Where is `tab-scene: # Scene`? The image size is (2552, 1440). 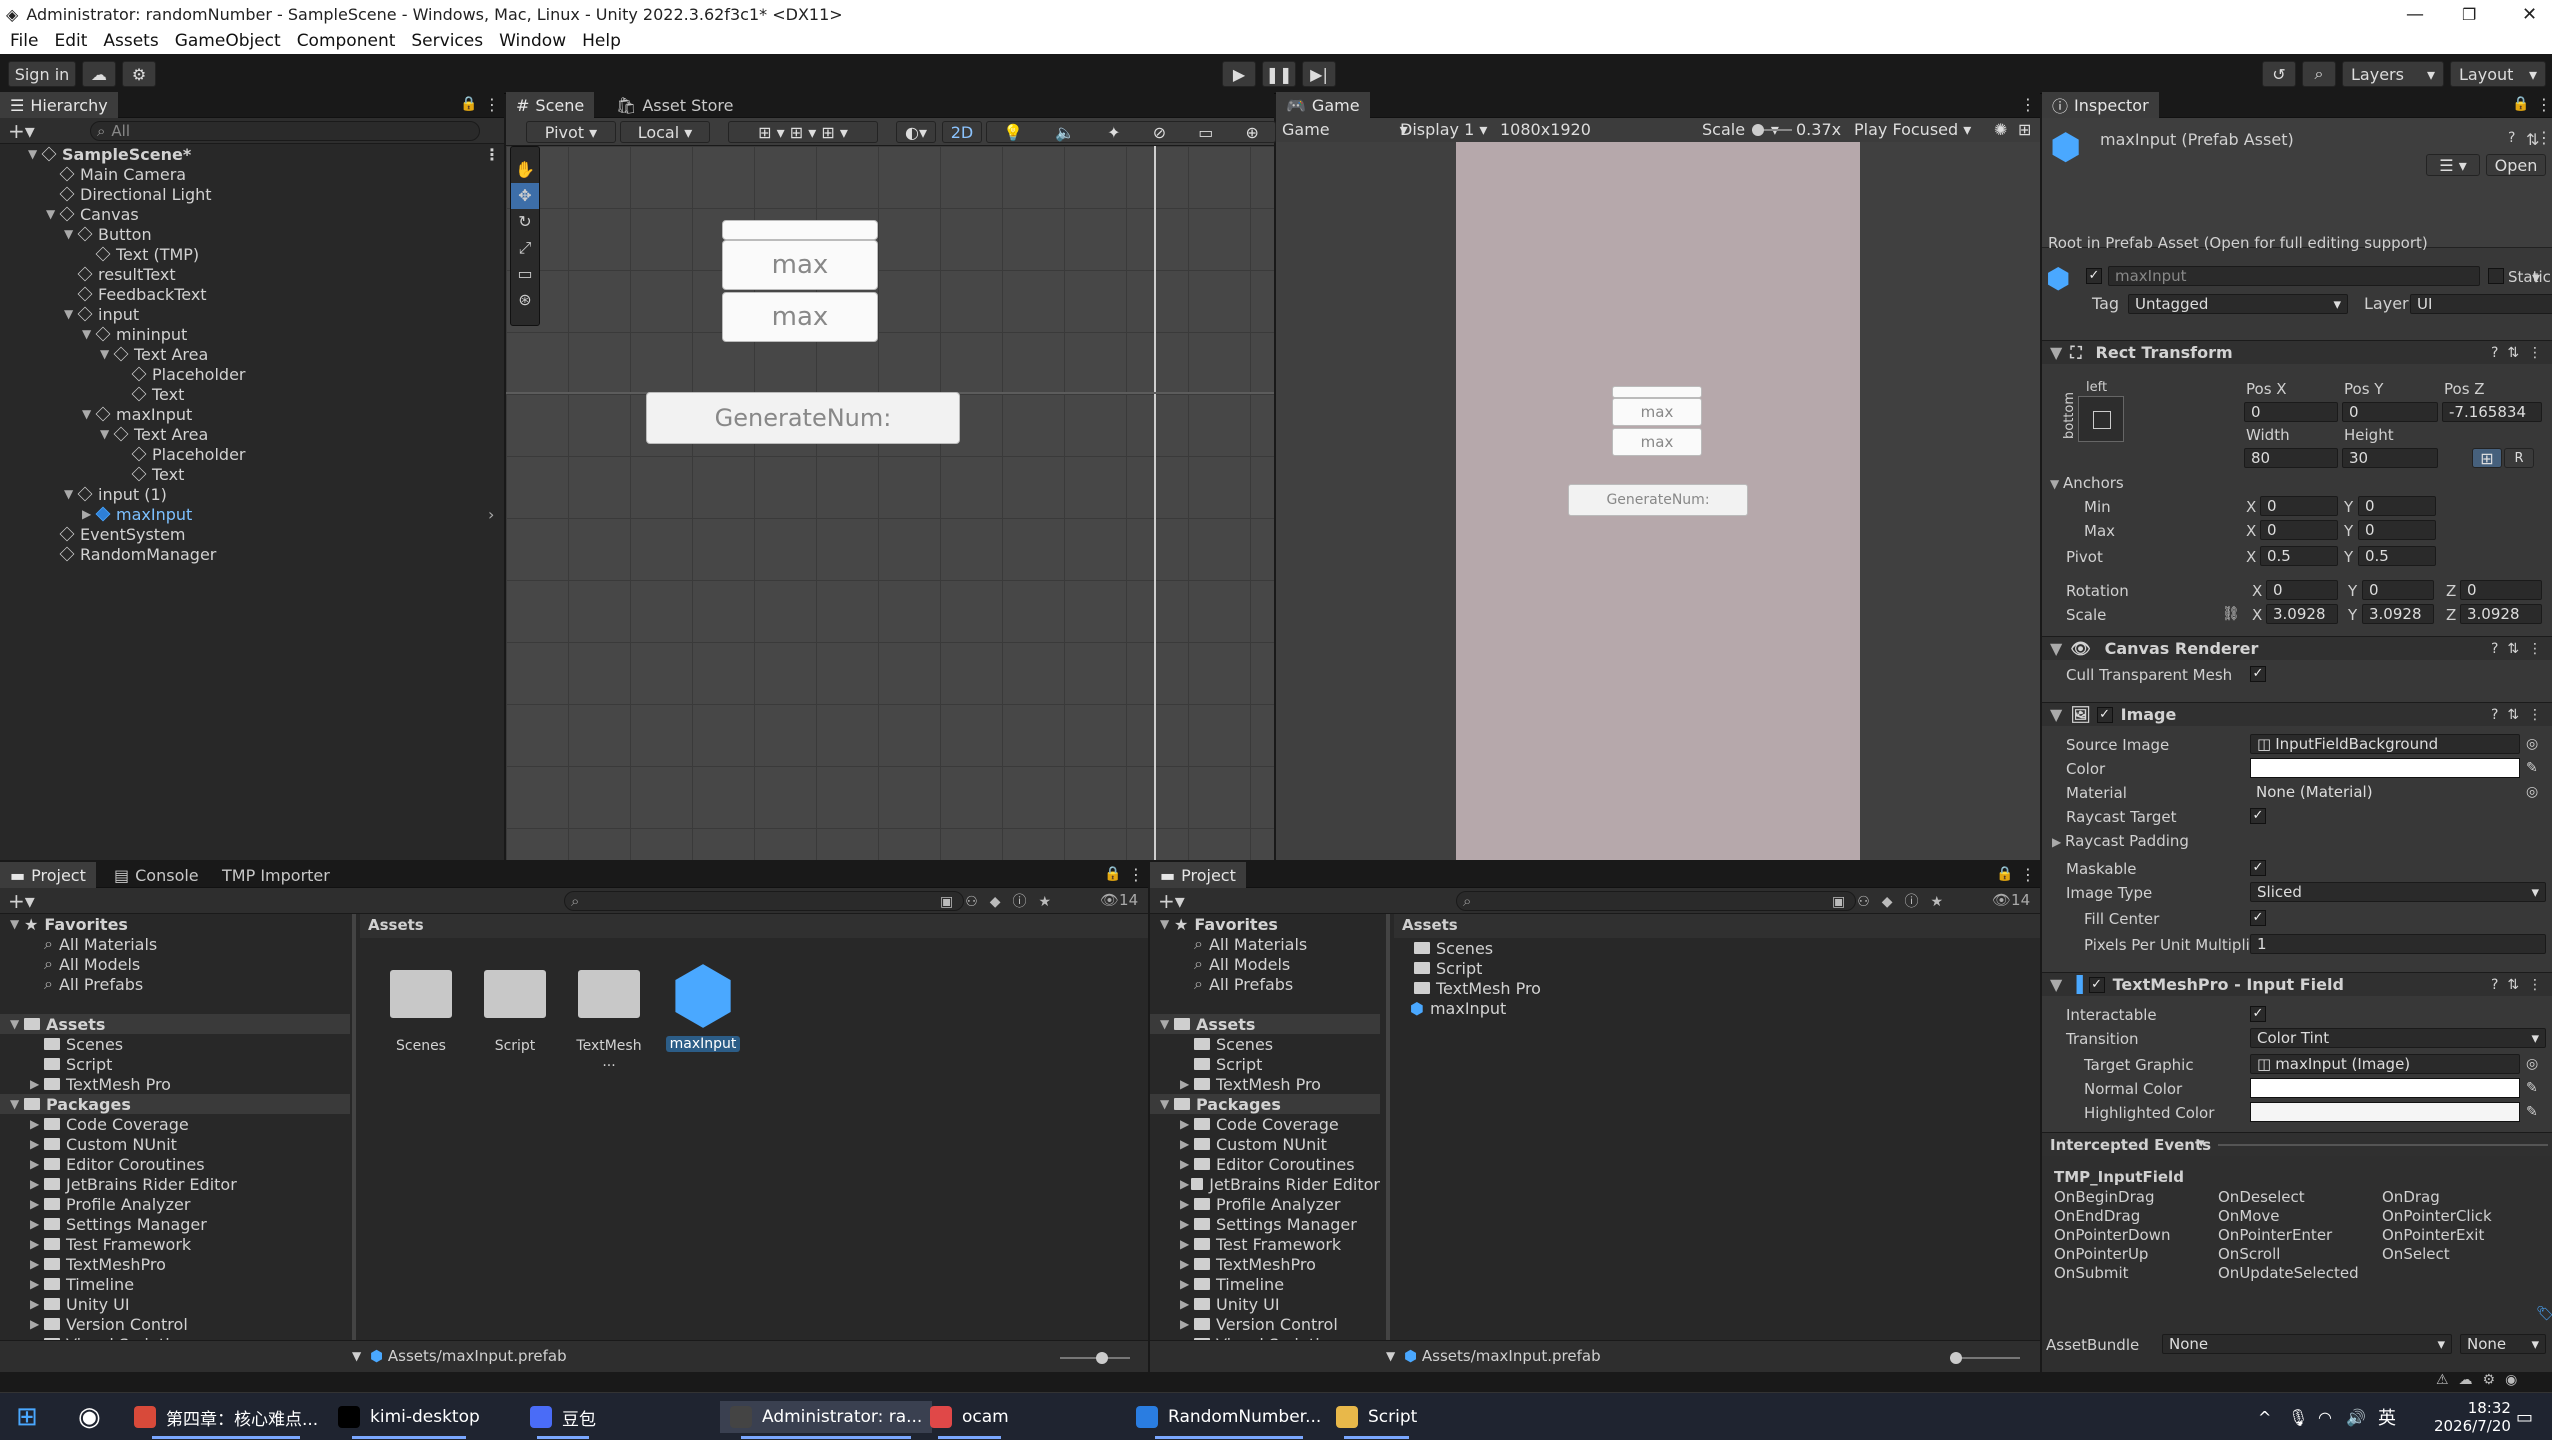 tab-scene: # Scene is located at coordinates (550, 105).